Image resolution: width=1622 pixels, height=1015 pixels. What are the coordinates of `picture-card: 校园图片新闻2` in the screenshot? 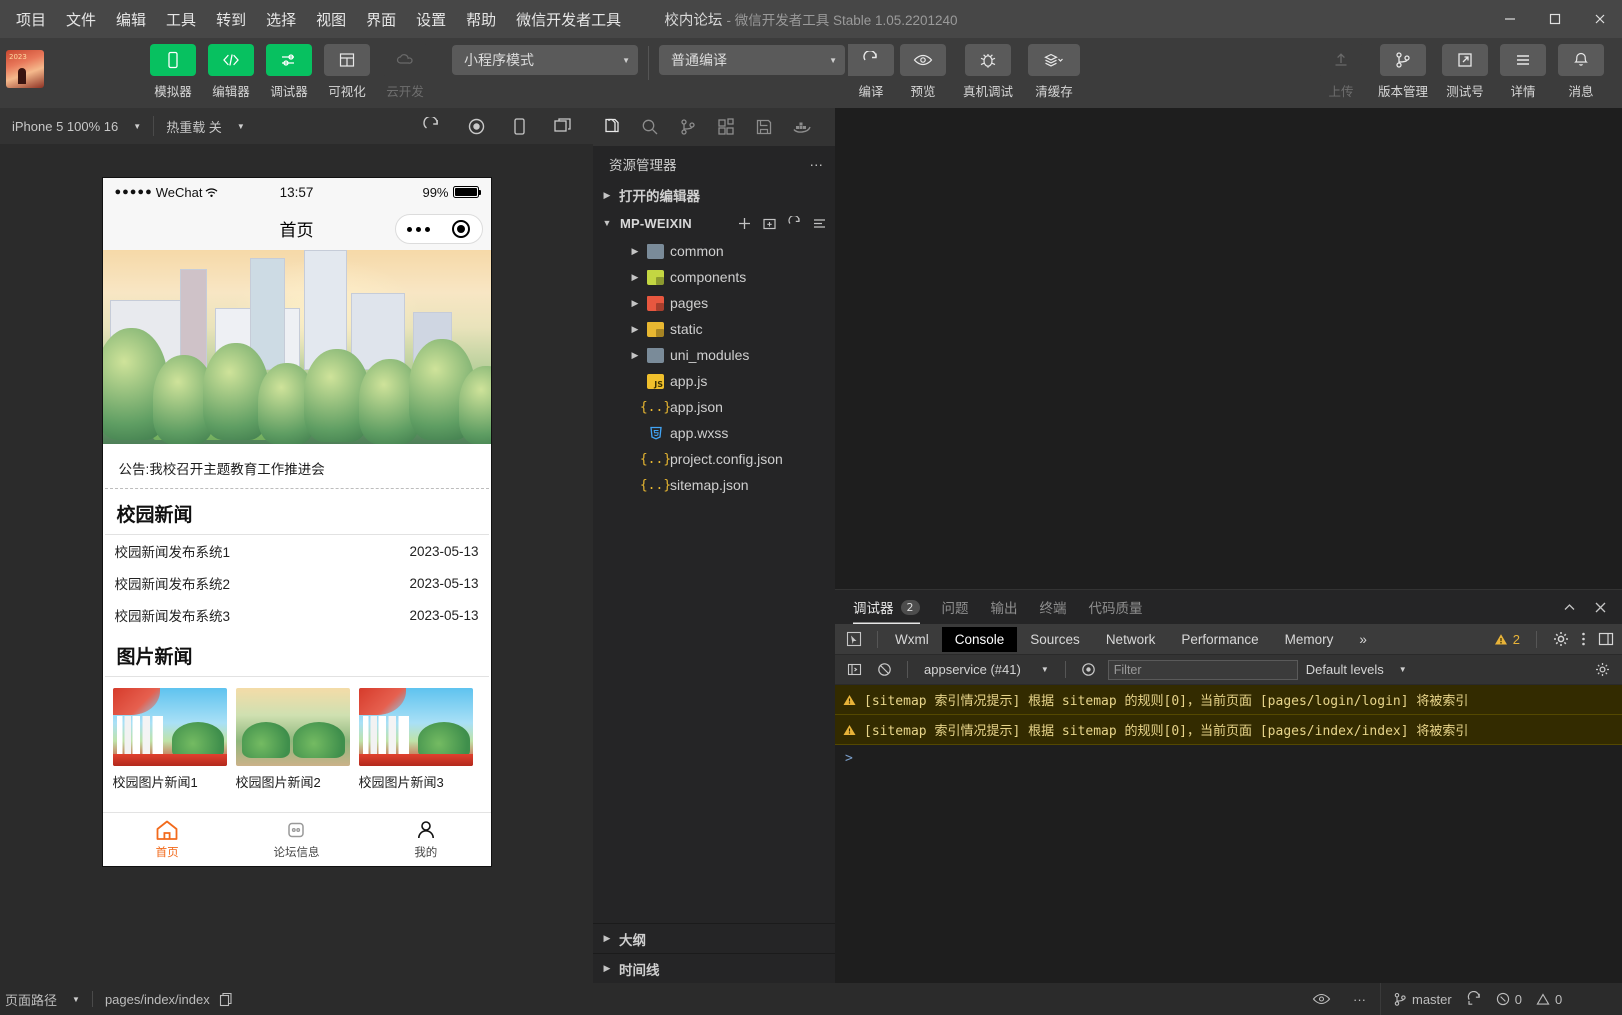 It's located at (292, 739).